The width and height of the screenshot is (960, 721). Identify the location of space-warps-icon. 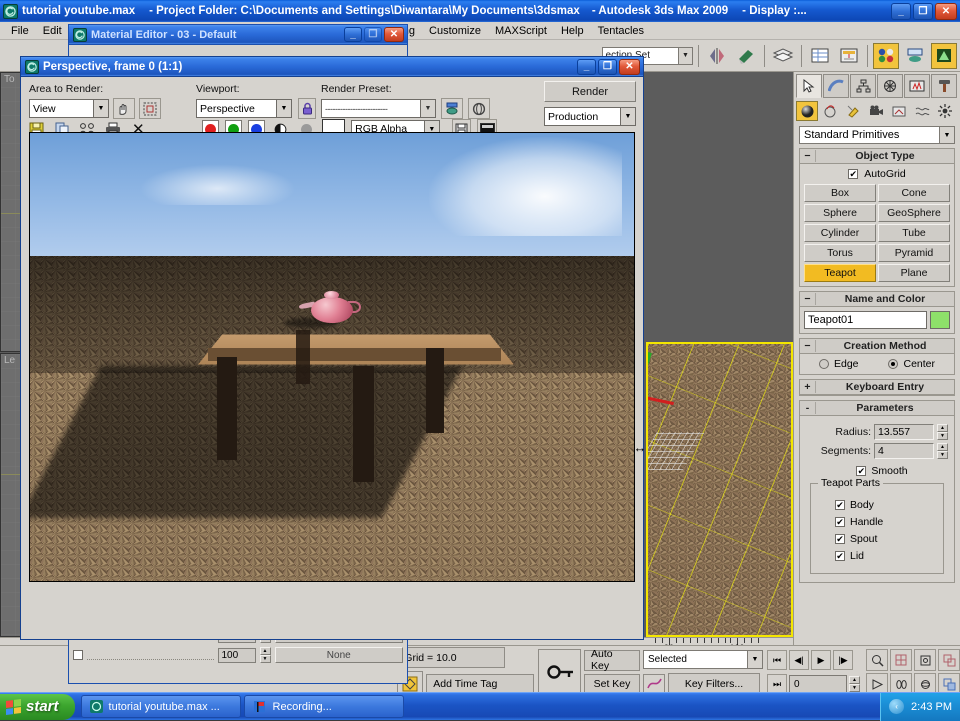
(922, 111).